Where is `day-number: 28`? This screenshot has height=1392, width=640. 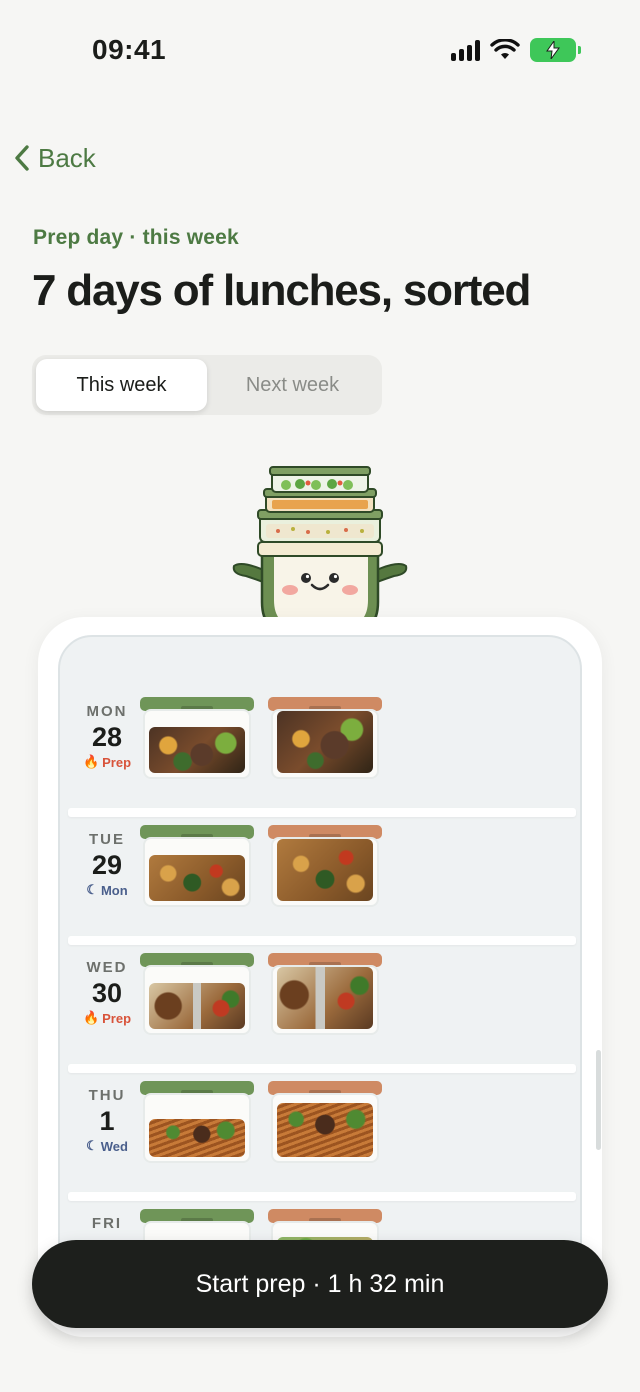
day-number: 28 is located at coordinates (107, 737).